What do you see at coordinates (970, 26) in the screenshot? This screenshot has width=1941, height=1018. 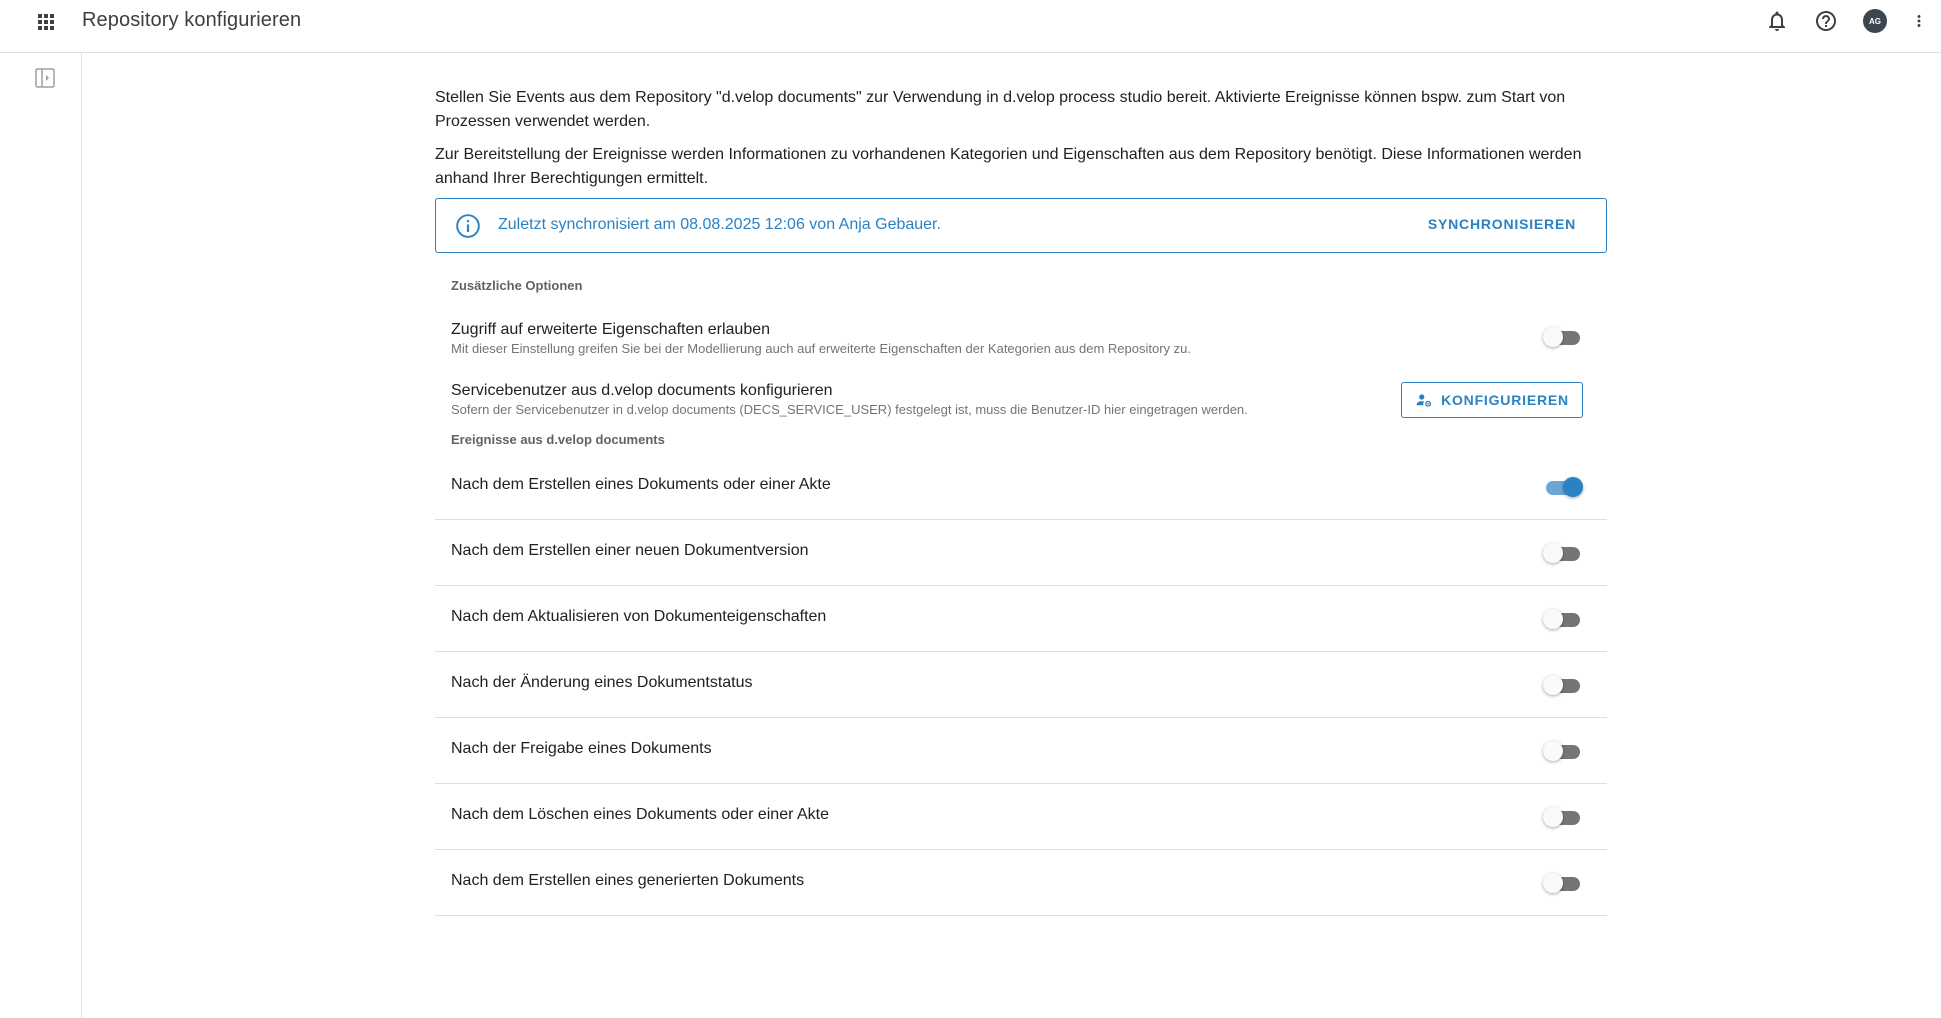 I see `top-app-bar: Repository konfigurieren AG` at bounding box center [970, 26].